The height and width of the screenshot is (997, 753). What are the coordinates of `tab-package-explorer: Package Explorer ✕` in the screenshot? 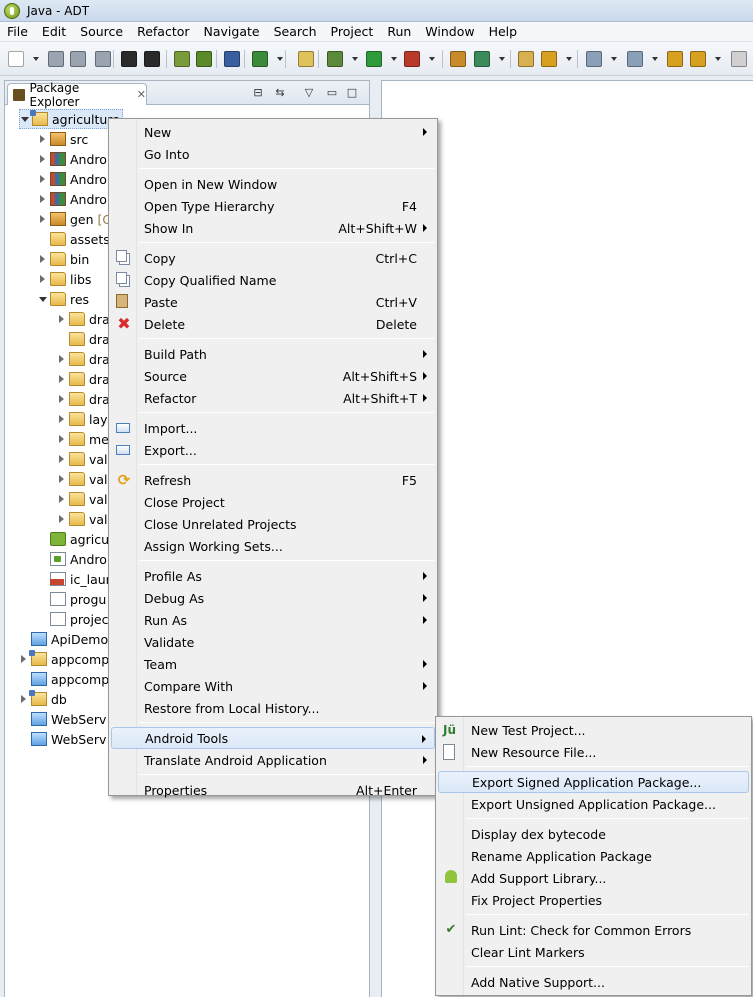 It's located at (77, 95).